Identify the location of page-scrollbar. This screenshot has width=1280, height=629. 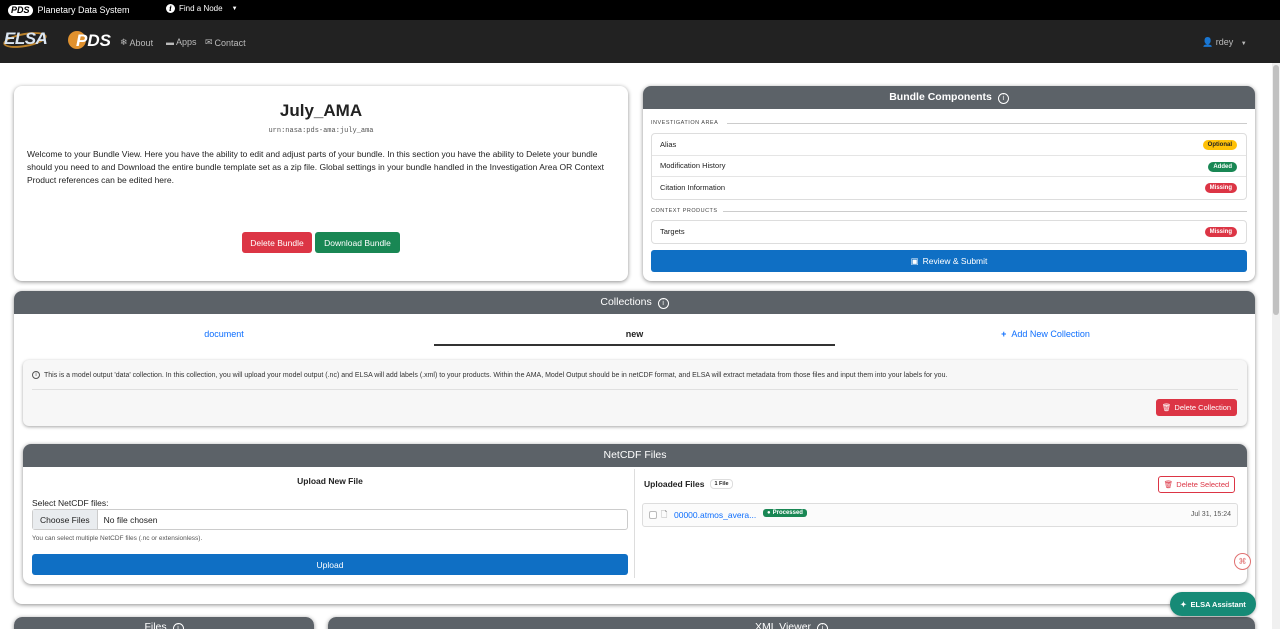
(1276, 346).